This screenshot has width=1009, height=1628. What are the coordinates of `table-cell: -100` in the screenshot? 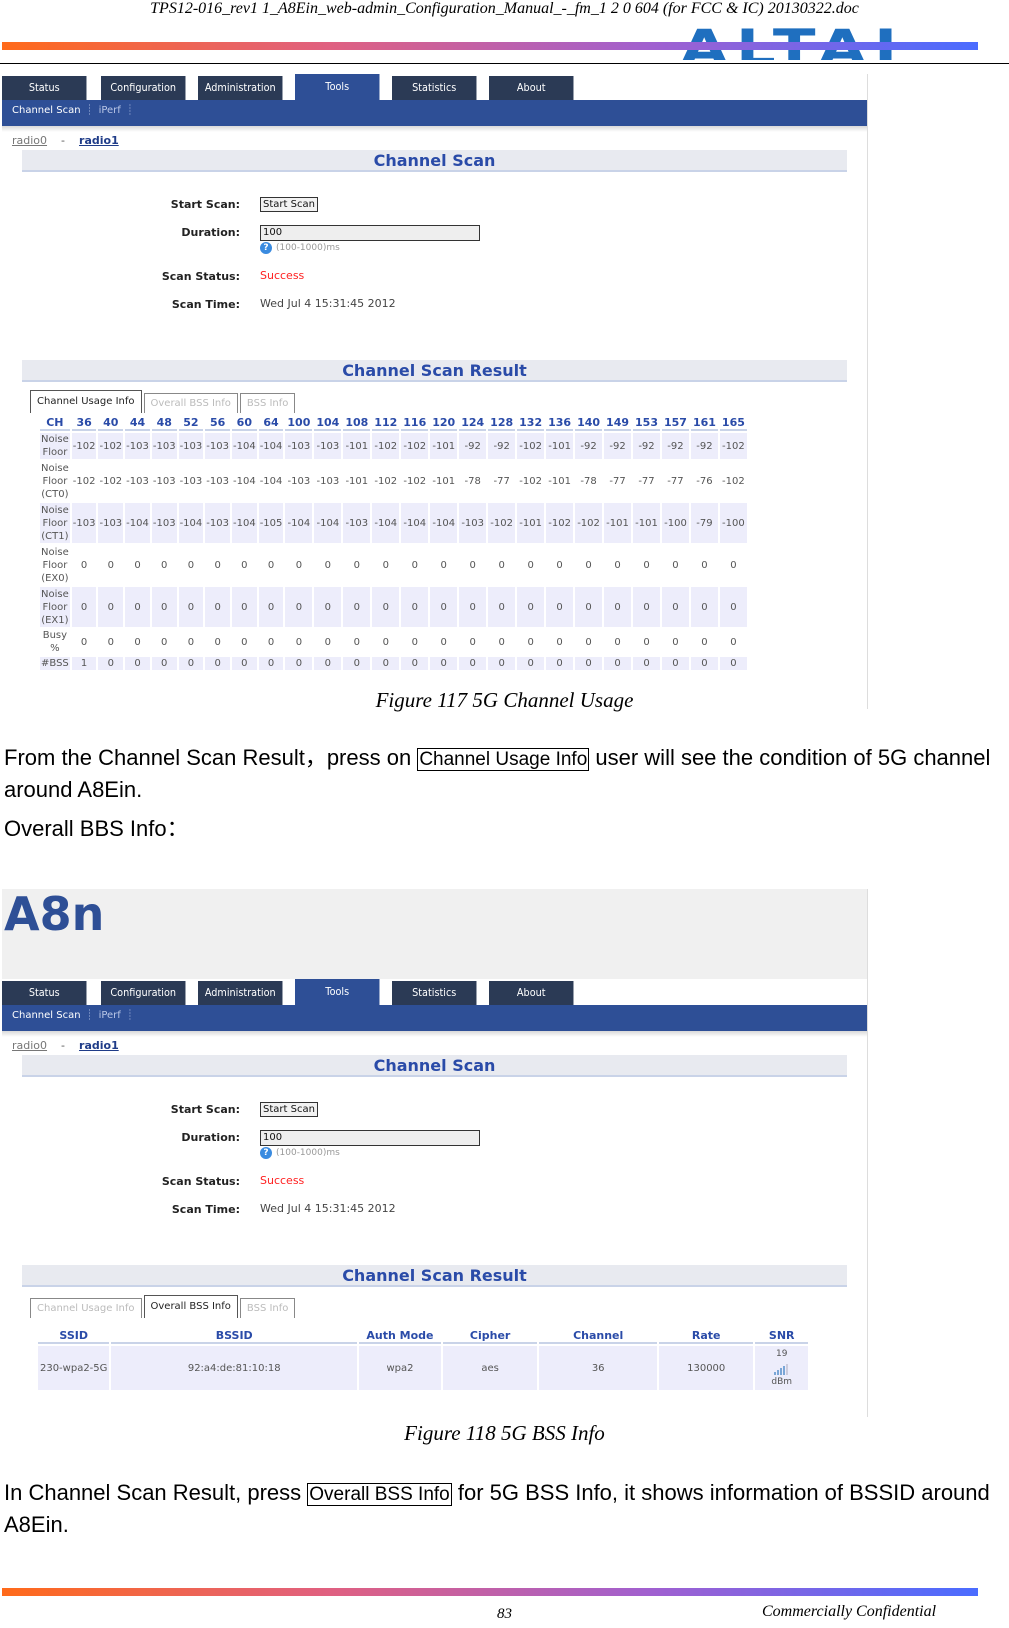 It's located at (675, 523).